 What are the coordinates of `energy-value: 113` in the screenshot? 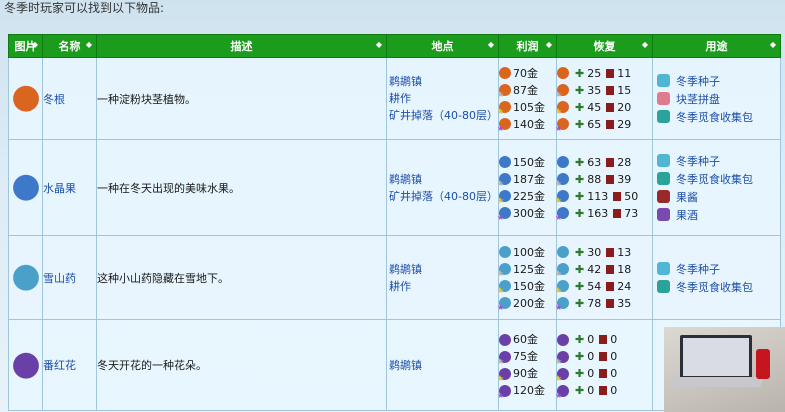 It's located at (598, 196).